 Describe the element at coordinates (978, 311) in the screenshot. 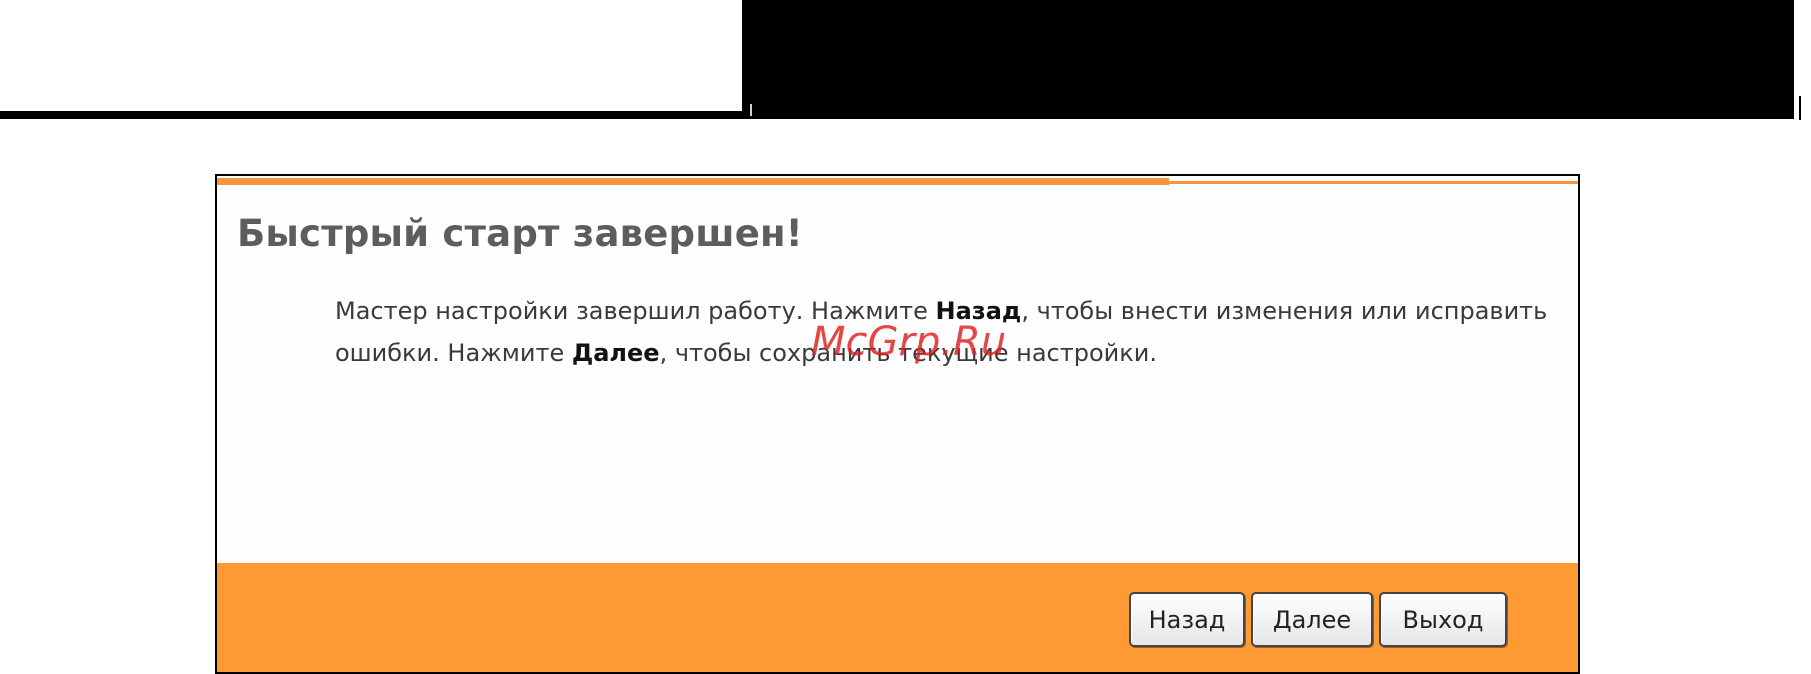

I see `message-back-keyword: Назад` at that location.